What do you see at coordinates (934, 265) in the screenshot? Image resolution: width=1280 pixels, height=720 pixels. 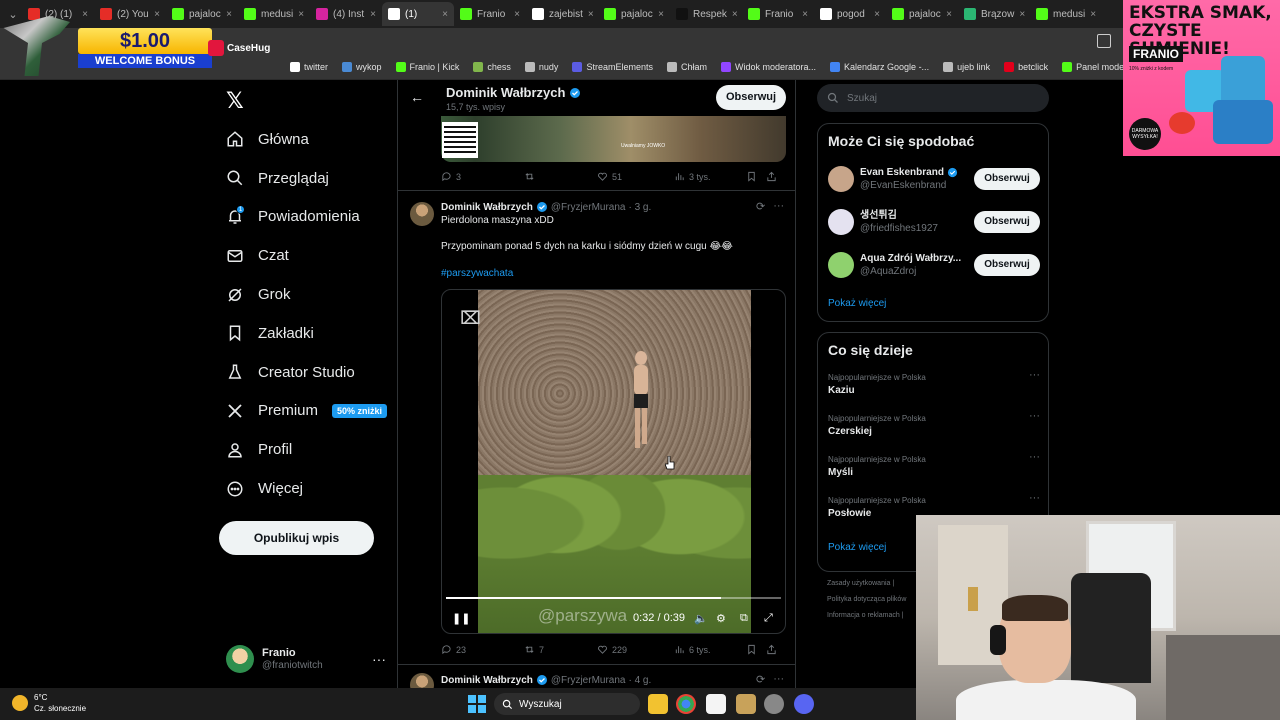 I see `suggested-account: Aqua Zdrój Wałbrzy... @AquaZdroj Obserwuj` at bounding box center [934, 265].